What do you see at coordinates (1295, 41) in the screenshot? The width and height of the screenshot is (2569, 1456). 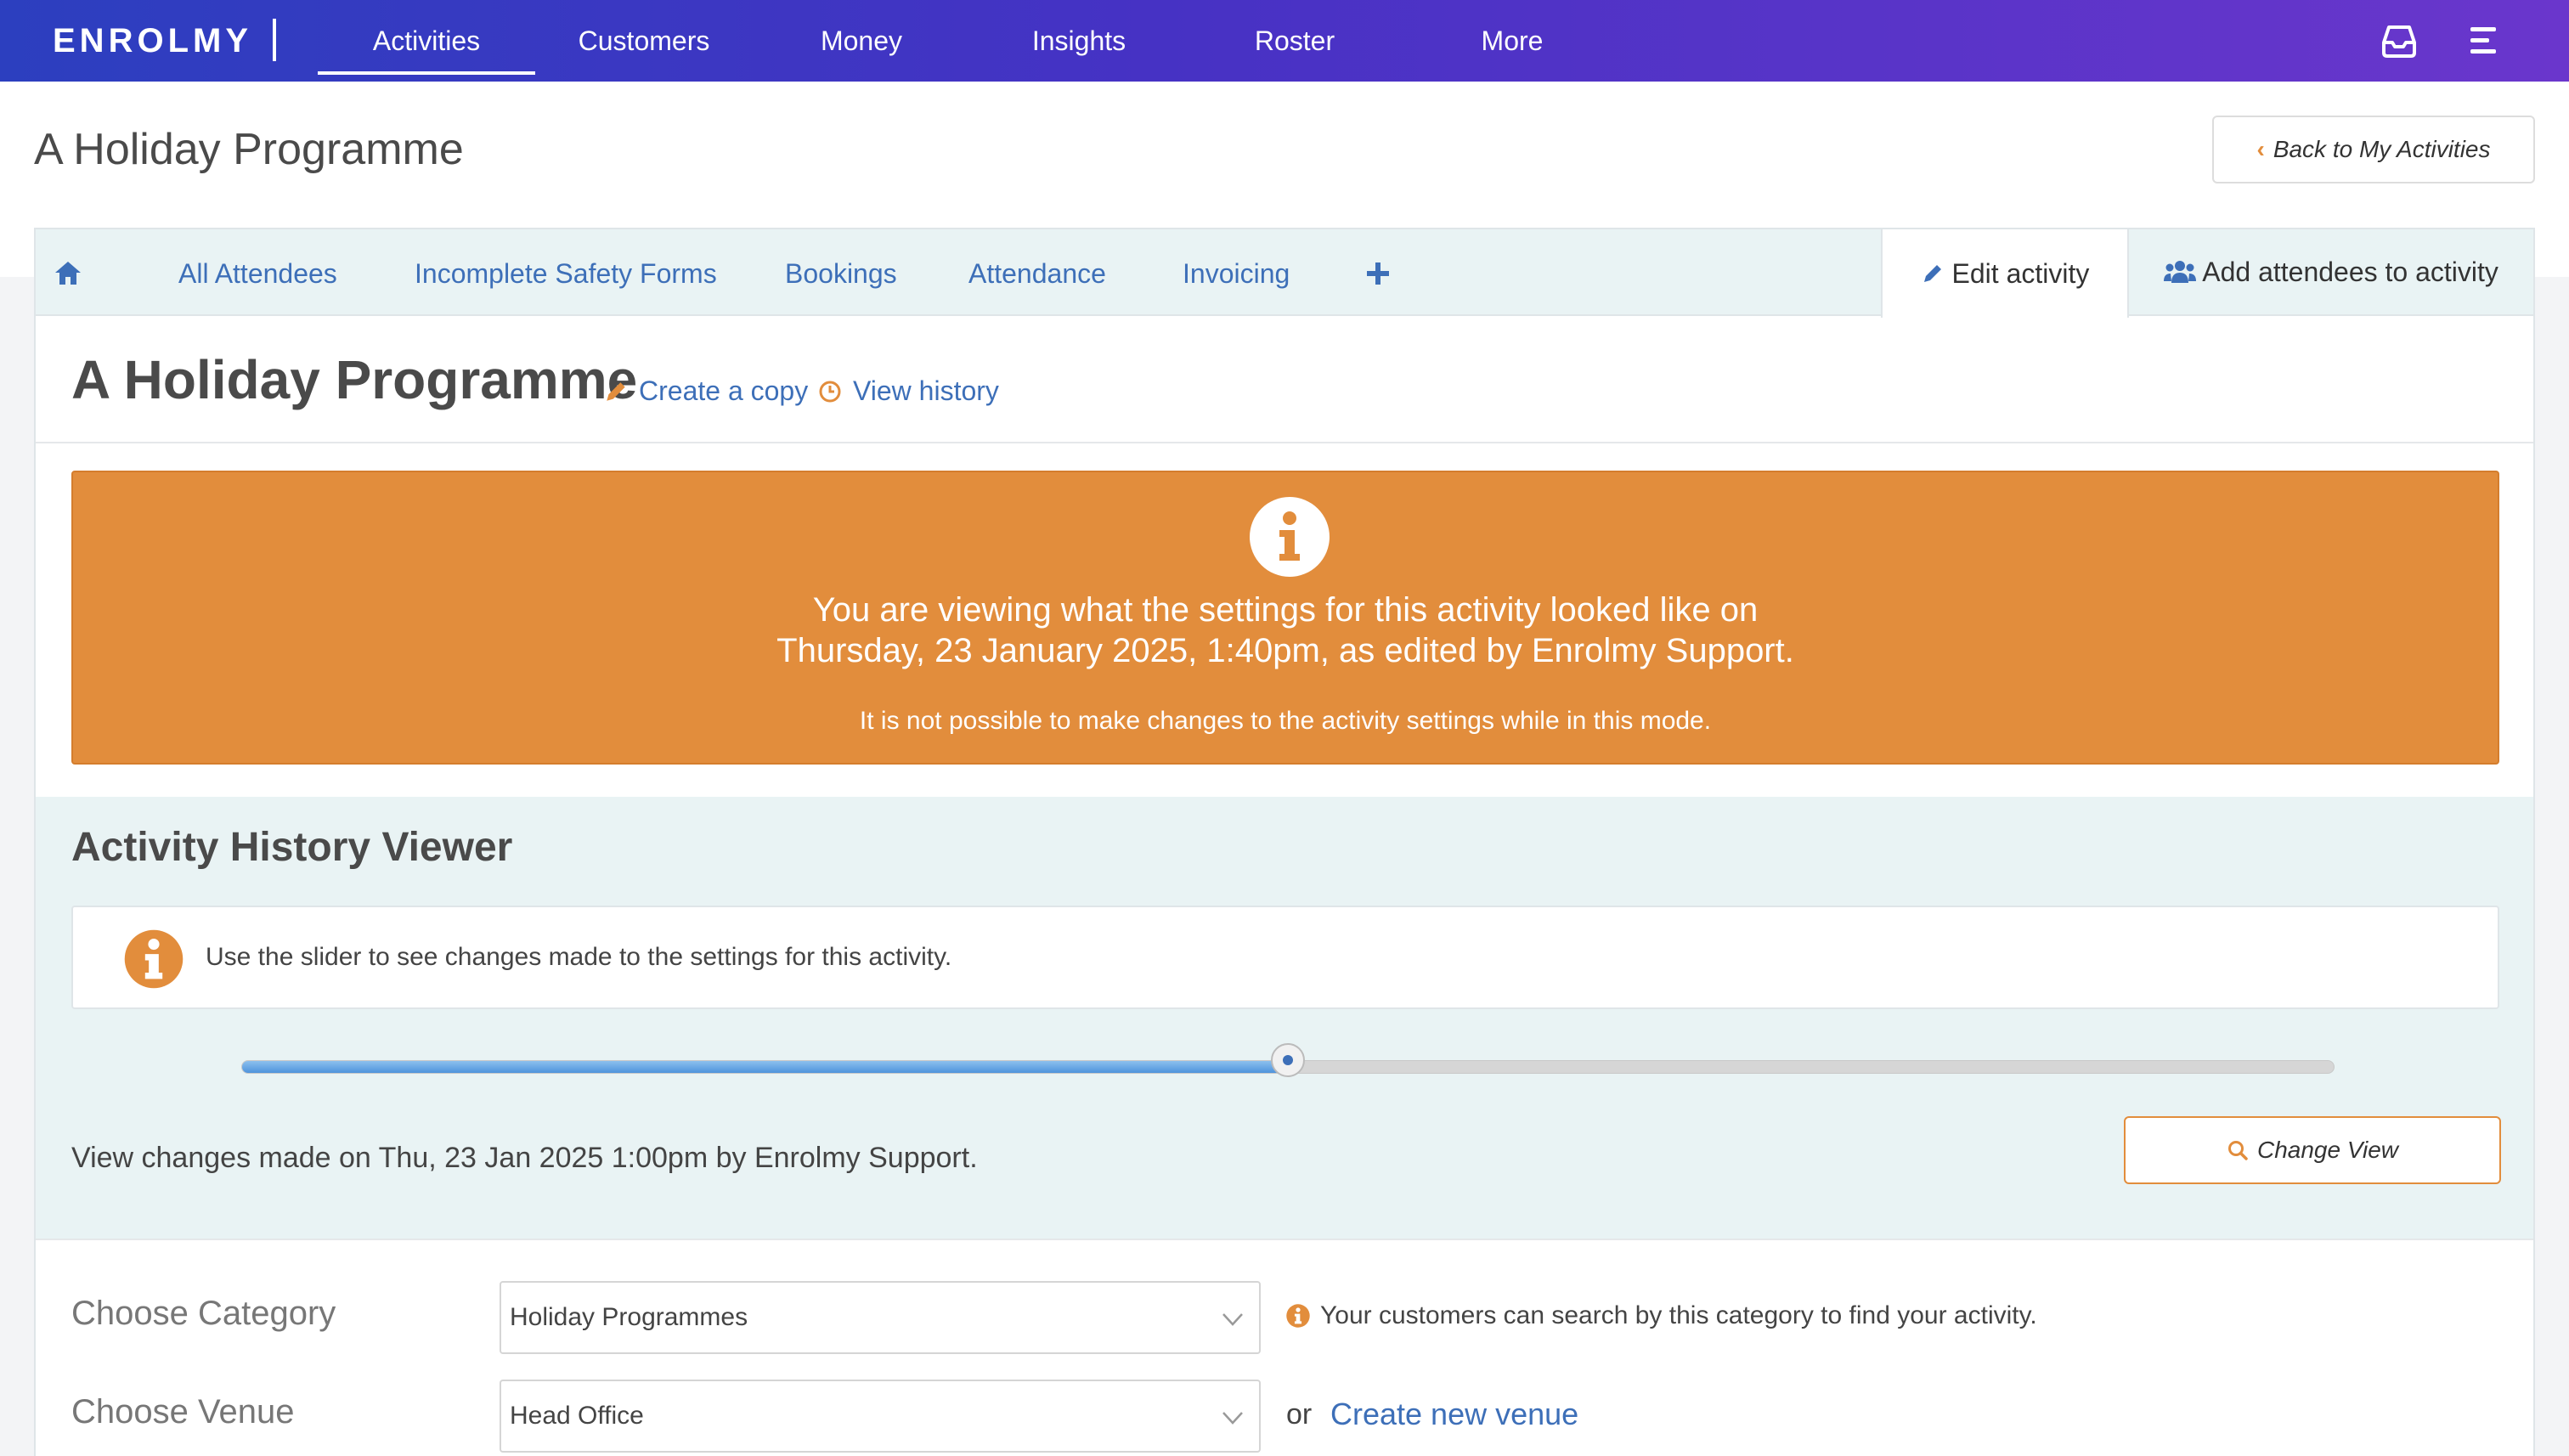 I see `nav-roster: Roster` at bounding box center [1295, 41].